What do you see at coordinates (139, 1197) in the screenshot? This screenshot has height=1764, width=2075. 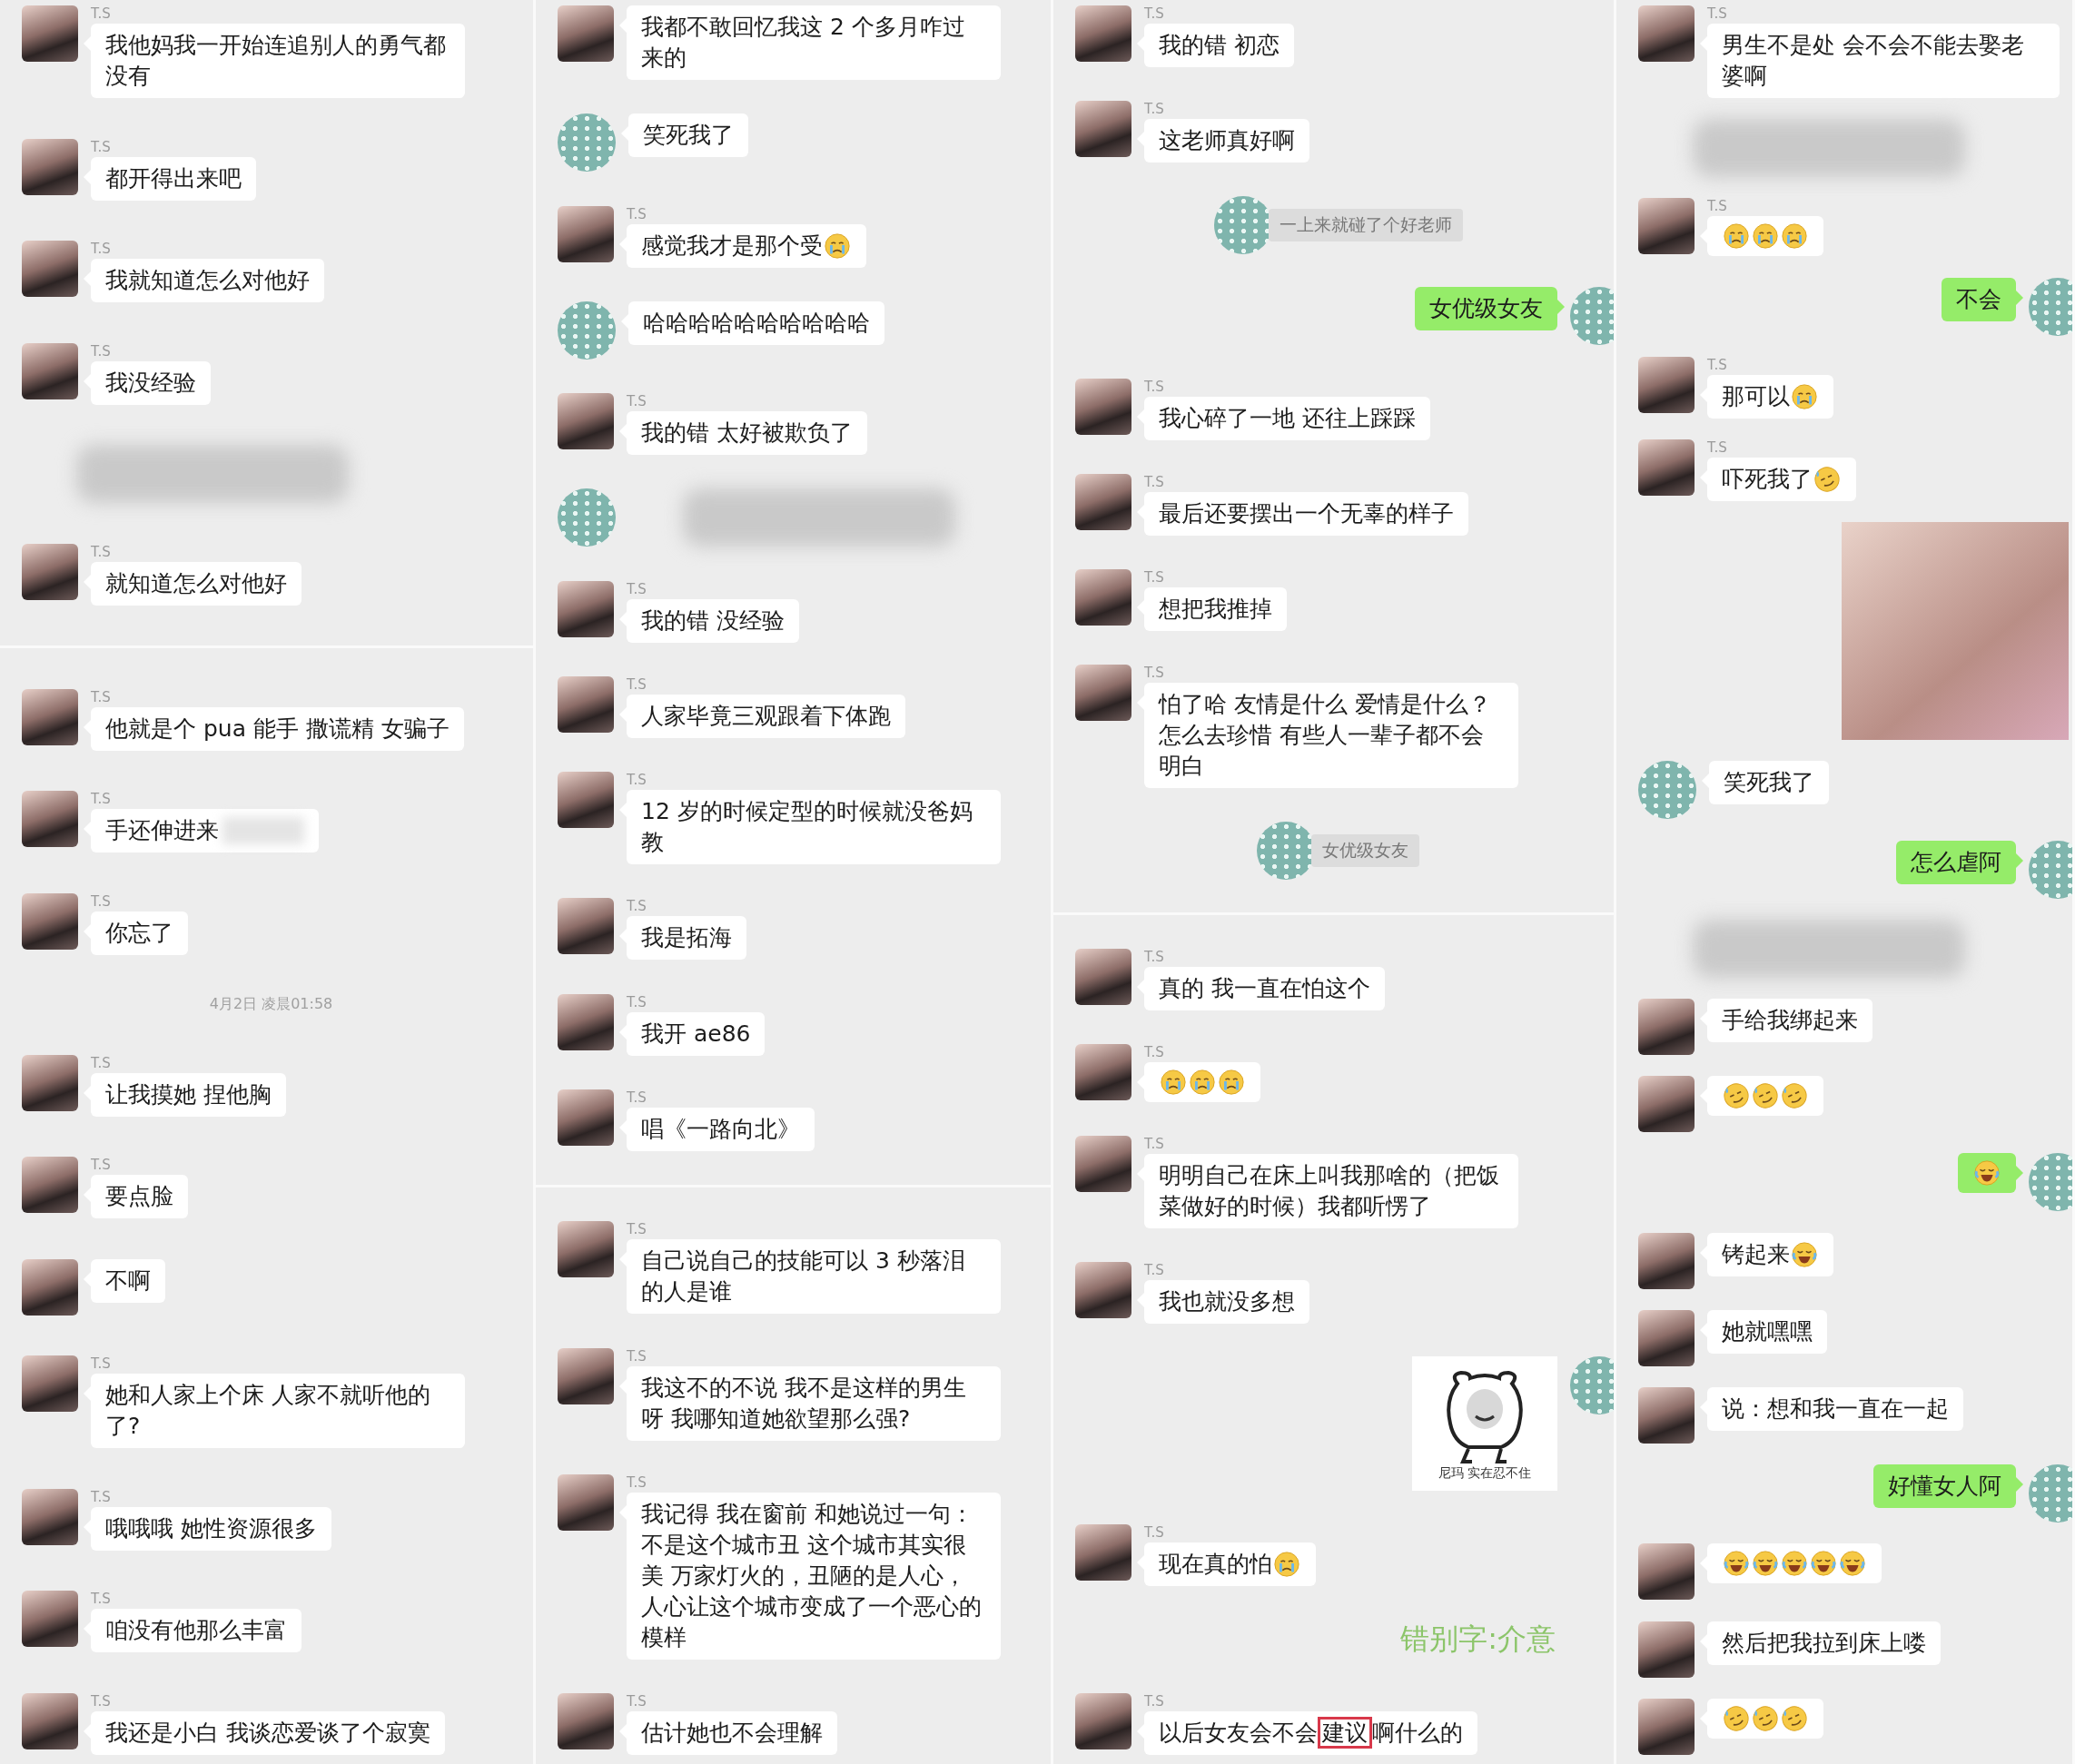 I see `message-text: 要点脸` at bounding box center [139, 1197].